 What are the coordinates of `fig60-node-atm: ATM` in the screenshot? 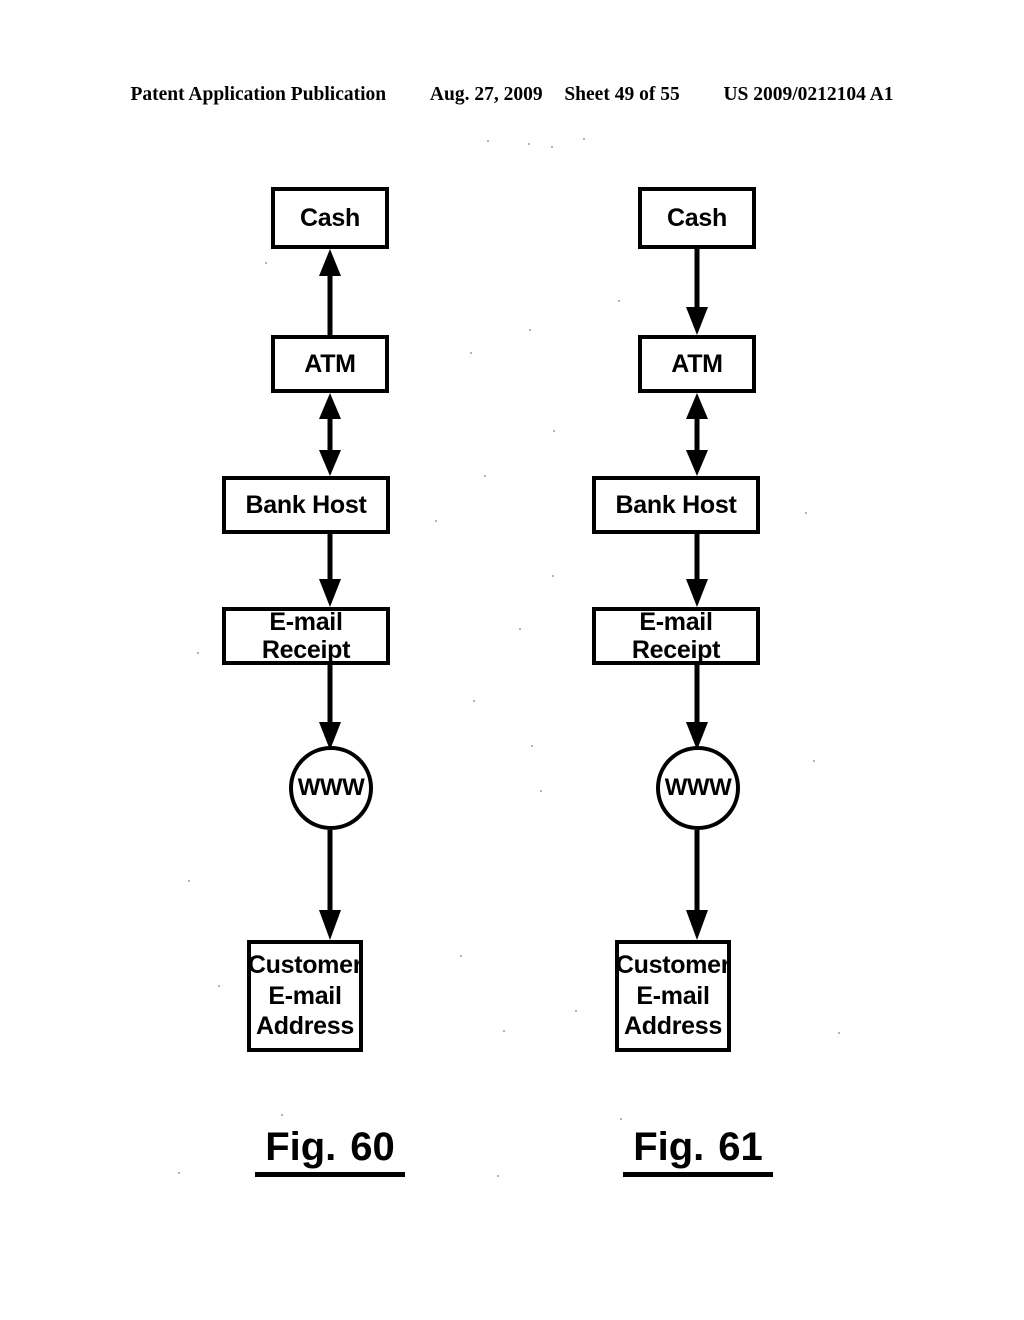 It's located at (330, 364).